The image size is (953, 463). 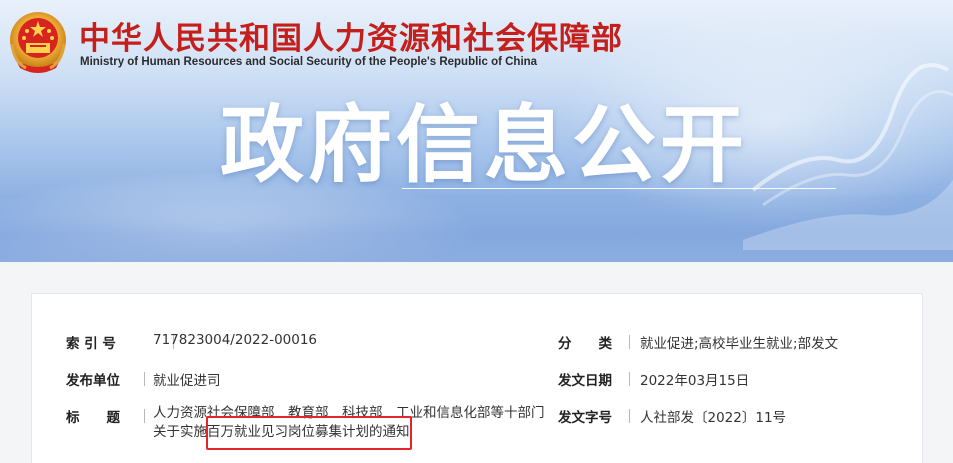 What do you see at coordinates (585, 344) in the screenshot?
I see `category-label: 分 类` at bounding box center [585, 344].